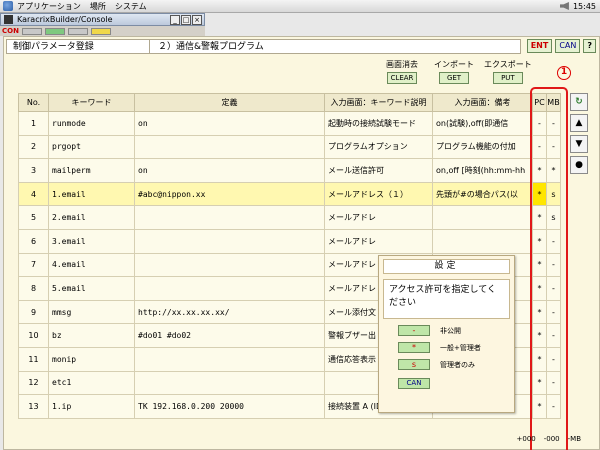 This screenshot has height=450, width=600. Describe the element at coordinates (131, 6) in the screenshot. I see `menu-system: システム` at that location.